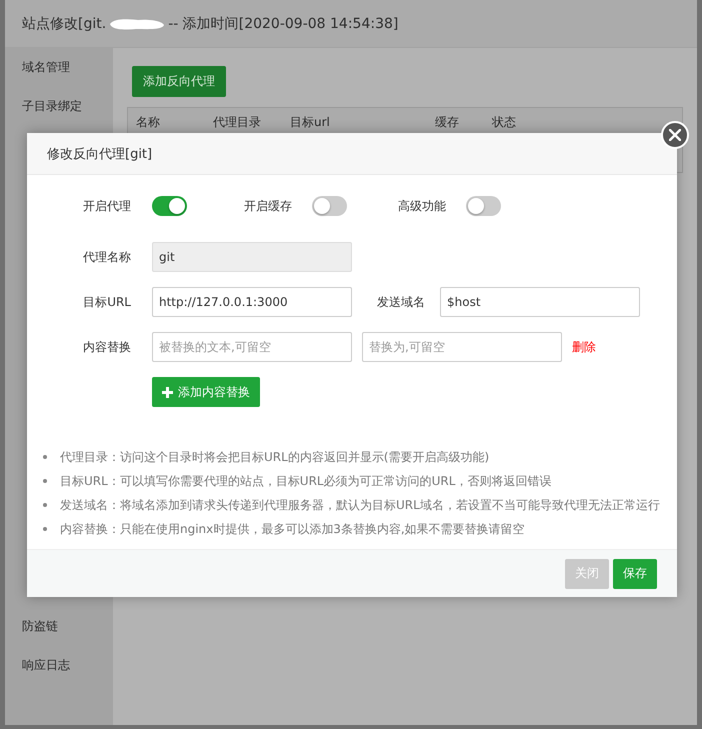  I want to click on plus-icon, so click(167, 392).